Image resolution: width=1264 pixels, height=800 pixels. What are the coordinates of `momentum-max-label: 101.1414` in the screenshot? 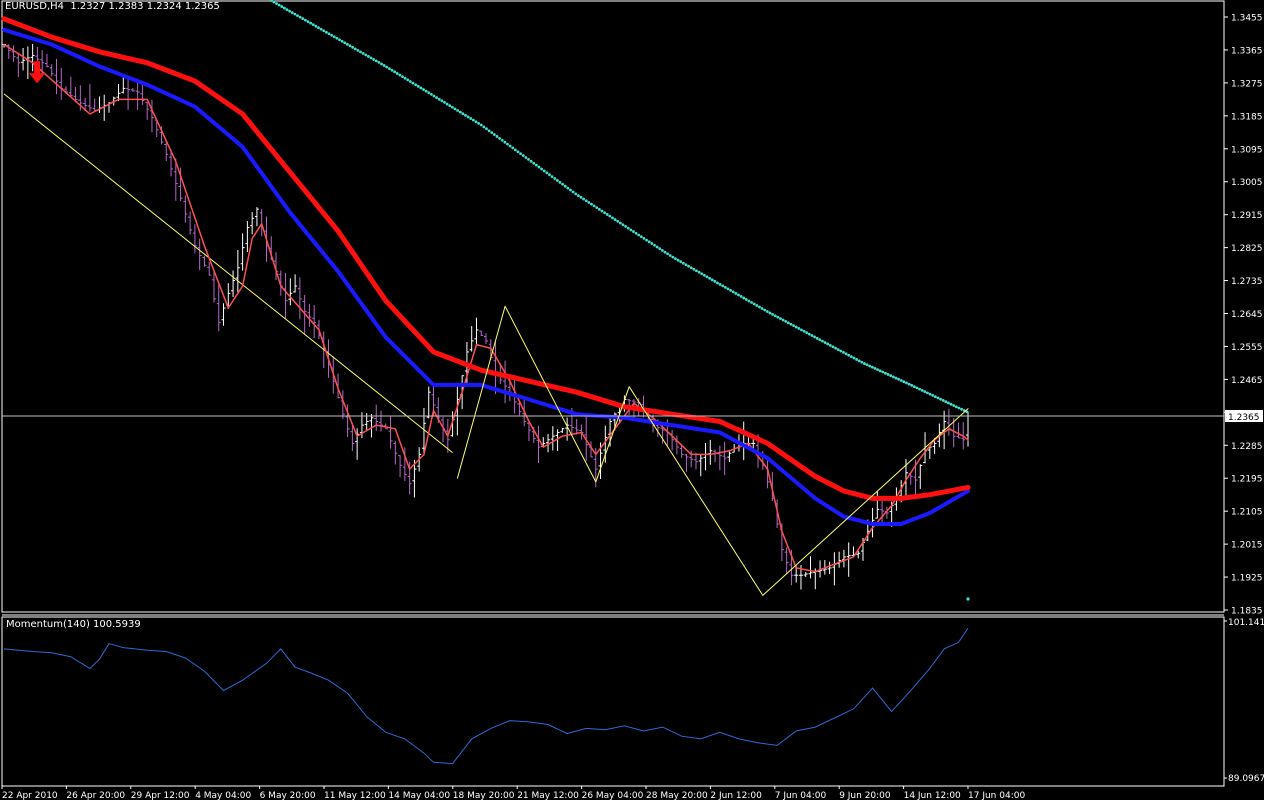 It's located at (1246, 623).